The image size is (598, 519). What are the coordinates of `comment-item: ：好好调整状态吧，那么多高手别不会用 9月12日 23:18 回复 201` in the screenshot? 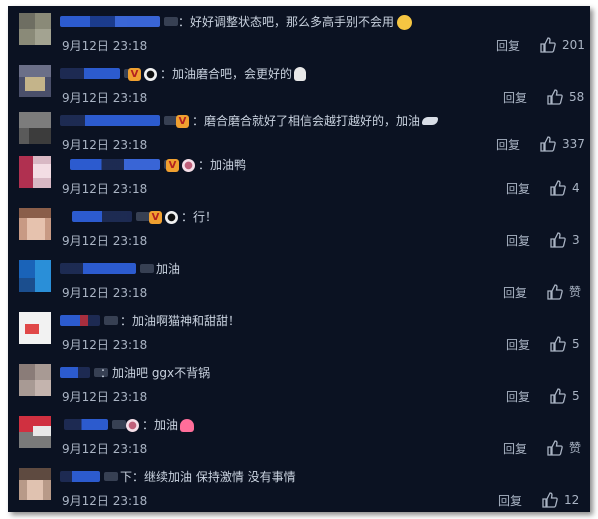 It's located at (299, 32).